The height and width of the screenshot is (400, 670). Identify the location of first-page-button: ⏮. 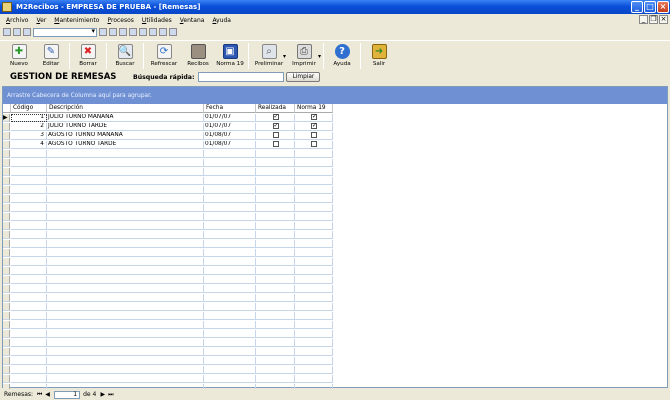
(39, 395).